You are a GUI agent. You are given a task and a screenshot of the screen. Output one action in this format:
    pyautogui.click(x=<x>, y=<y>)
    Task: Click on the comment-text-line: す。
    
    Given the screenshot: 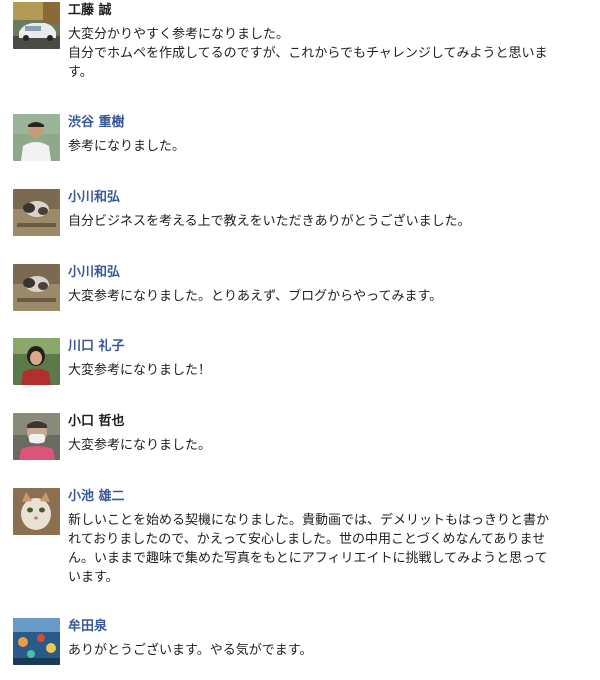 What is the action you would take?
    pyautogui.click(x=80, y=72)
    